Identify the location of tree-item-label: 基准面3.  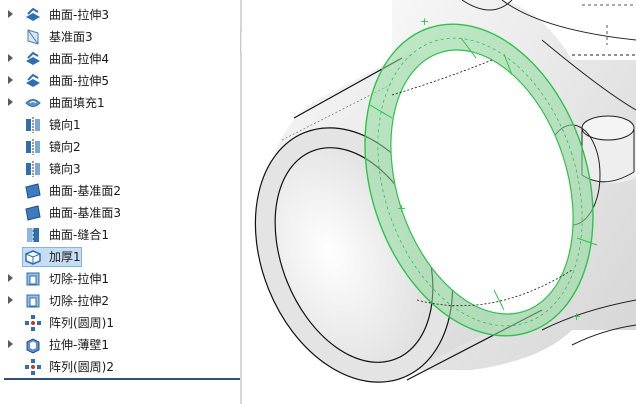
(71, 37).